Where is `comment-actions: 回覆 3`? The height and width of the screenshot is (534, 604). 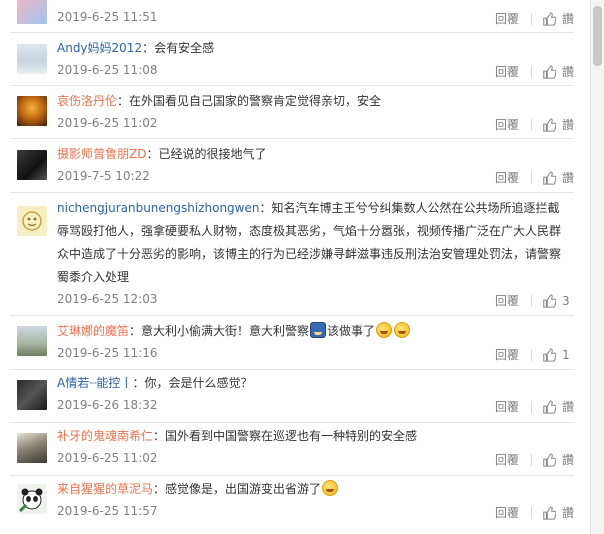
comment-actions: 回覆 3 is located at coordinates (534, 300).